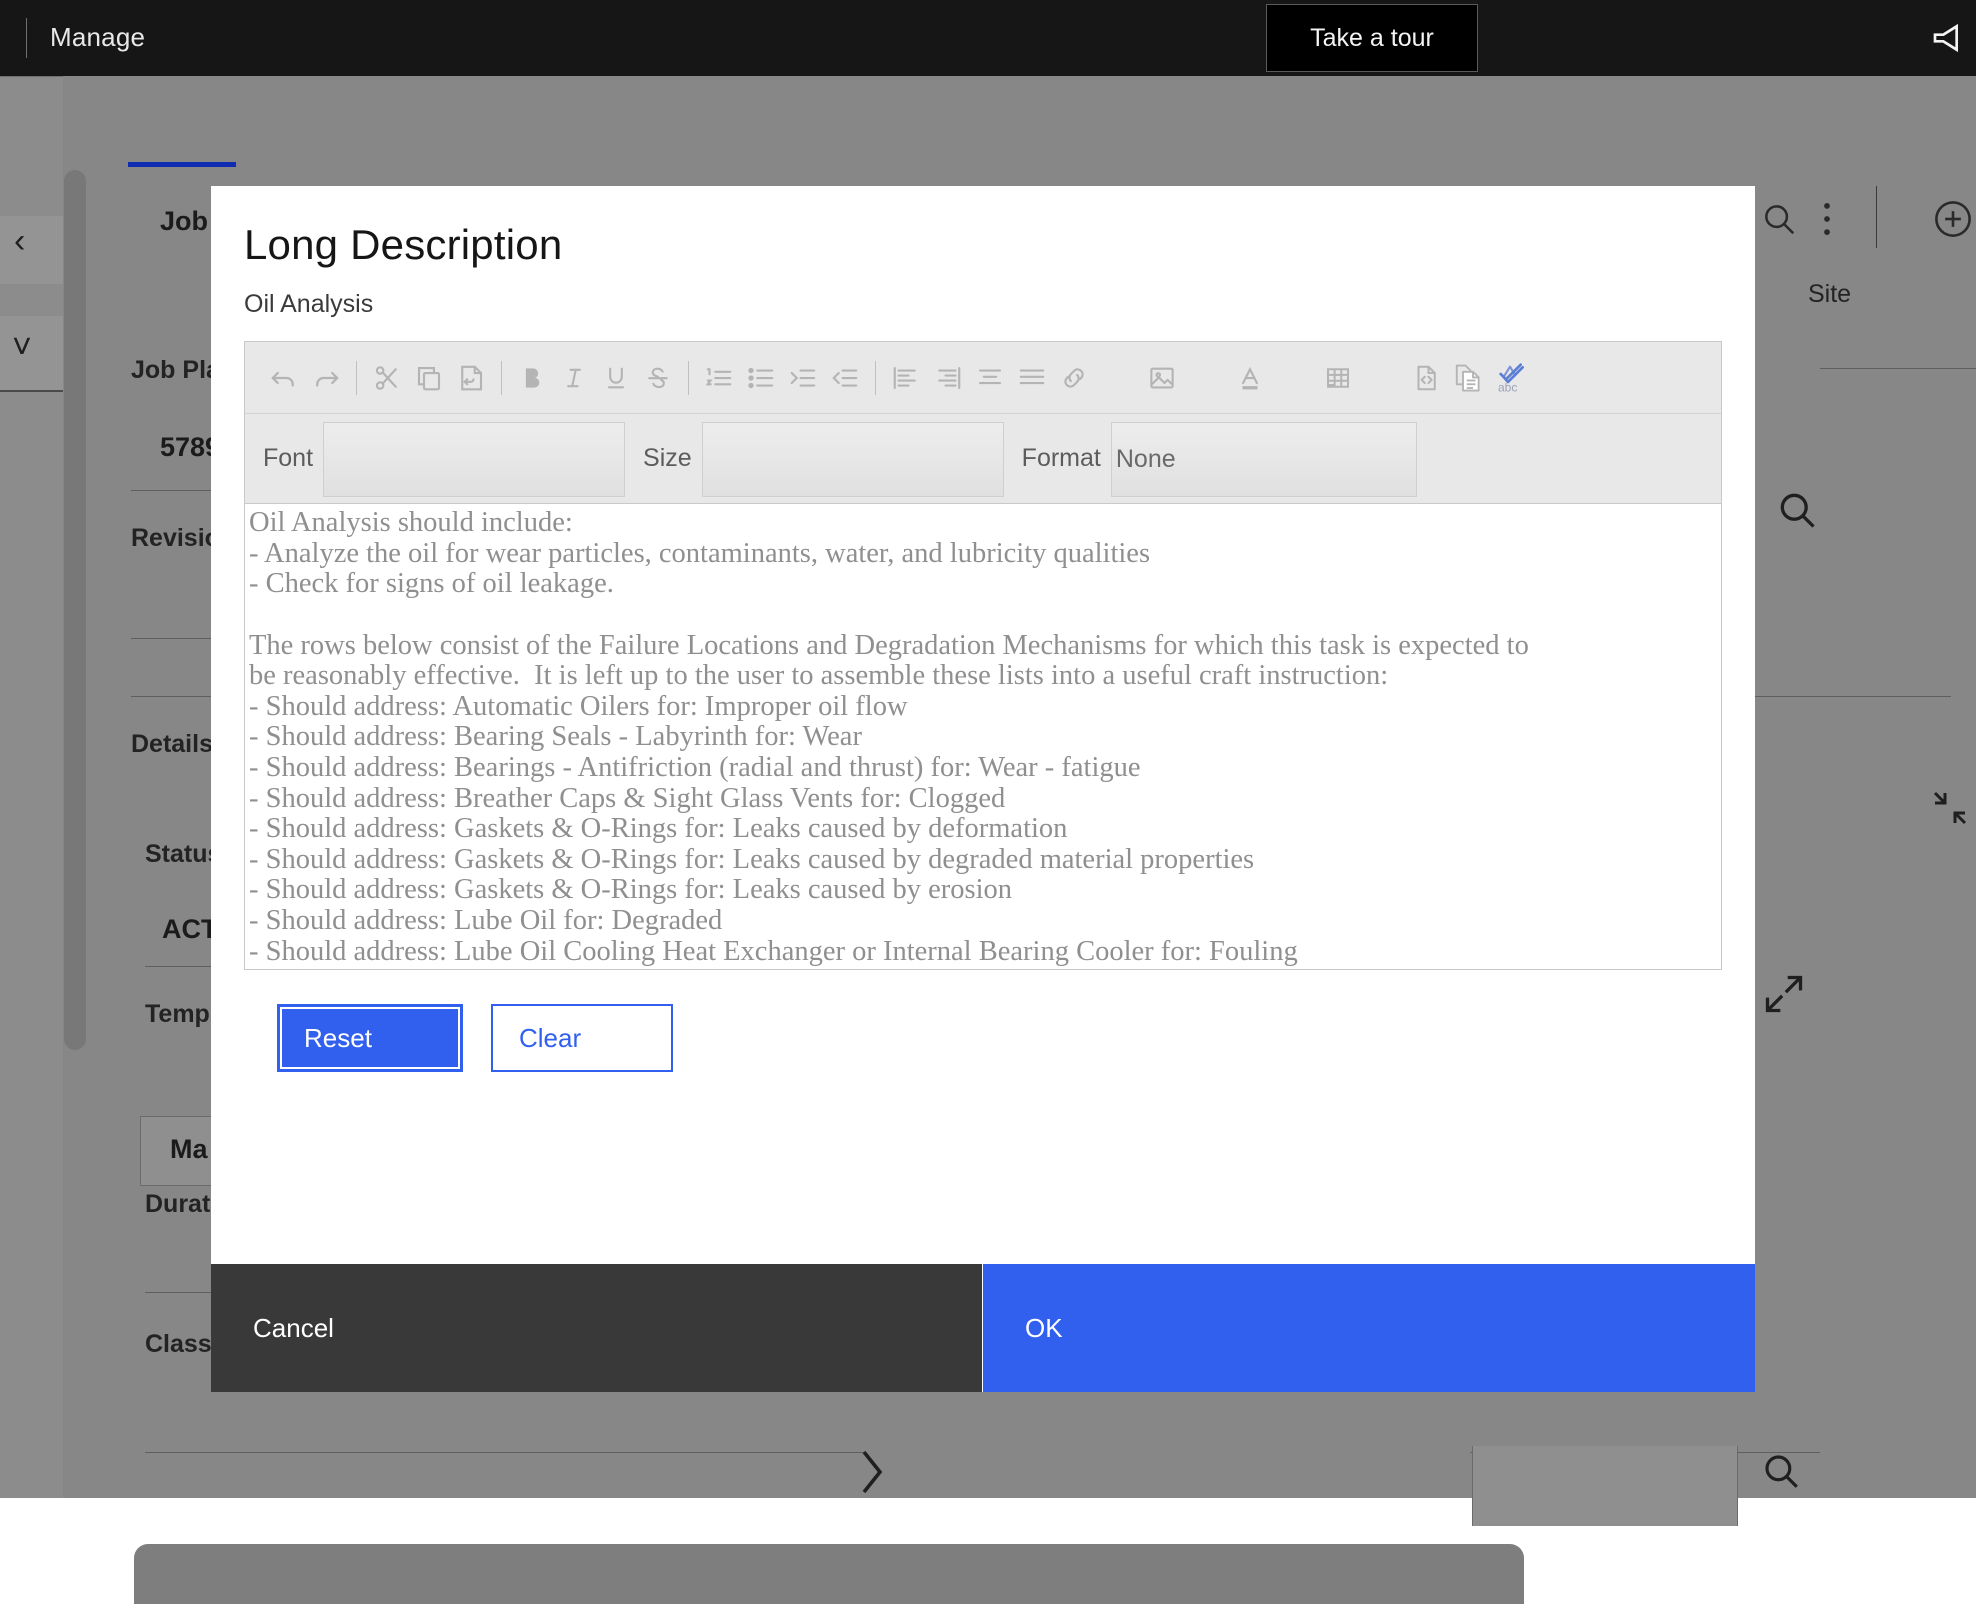  Describe the element at coordinates (22, 347) in the screenshot. I see `chevron-down-icon: ˅` at that location.